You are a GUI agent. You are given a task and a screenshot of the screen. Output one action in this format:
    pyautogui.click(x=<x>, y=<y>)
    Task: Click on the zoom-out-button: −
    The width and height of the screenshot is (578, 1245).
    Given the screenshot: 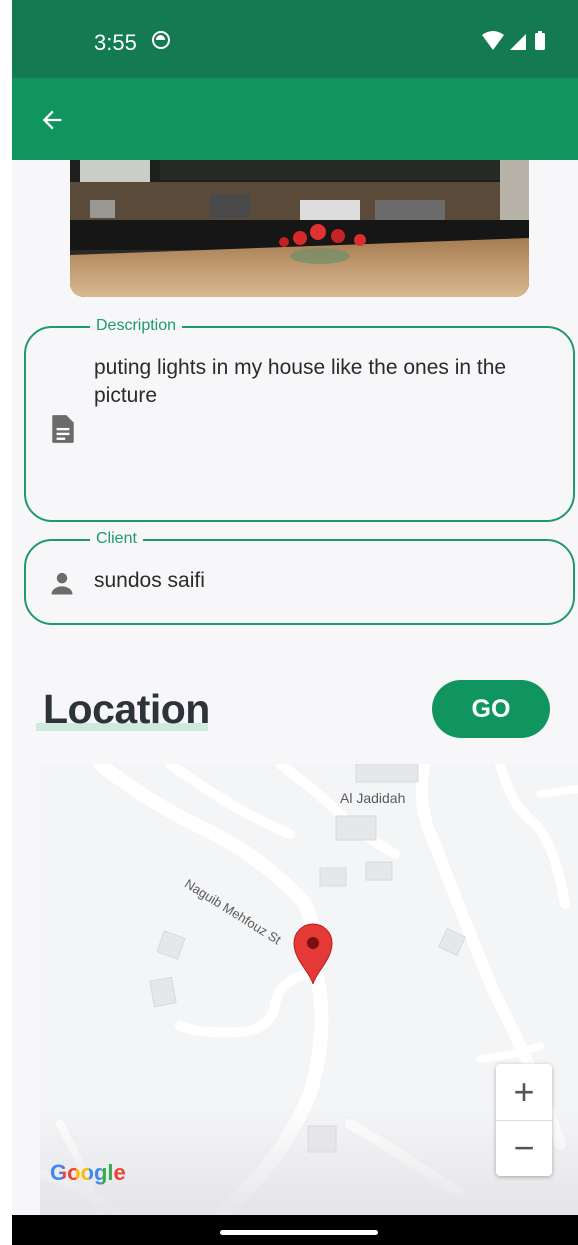 What is the action you would take?
    pyautogui.click(x=524, y=1148)
    